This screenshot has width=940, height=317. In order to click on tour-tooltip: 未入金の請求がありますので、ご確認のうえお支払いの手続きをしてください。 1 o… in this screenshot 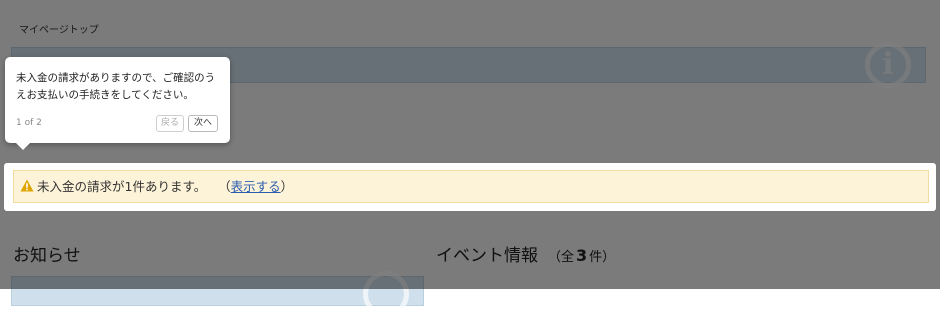, I will do `click(117, 103)`.